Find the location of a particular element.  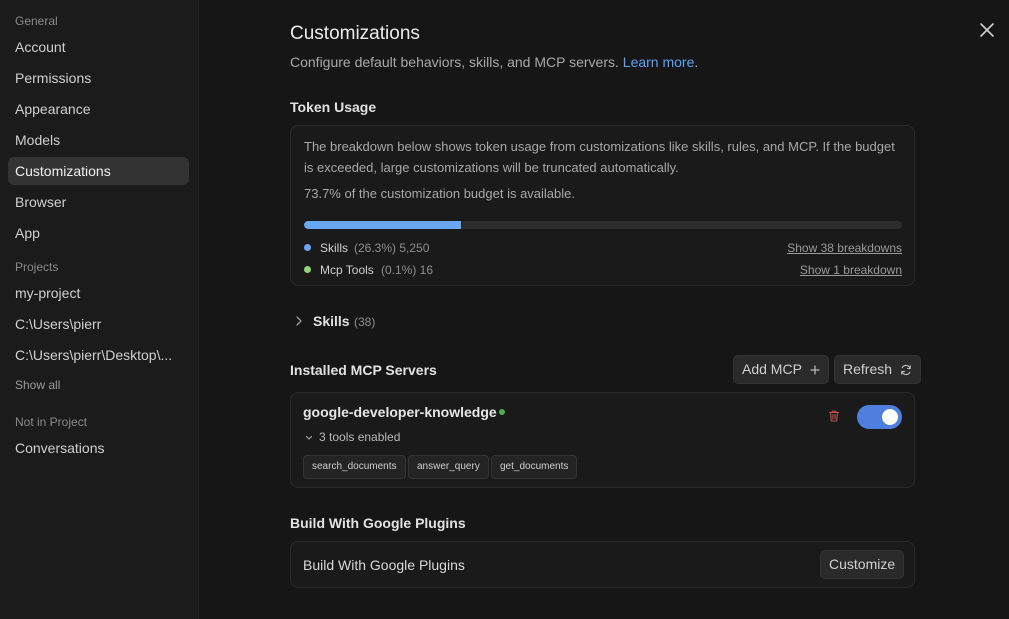

tools-enabled-toggle: 3 tools enabled is located at coordinates (352, 437).